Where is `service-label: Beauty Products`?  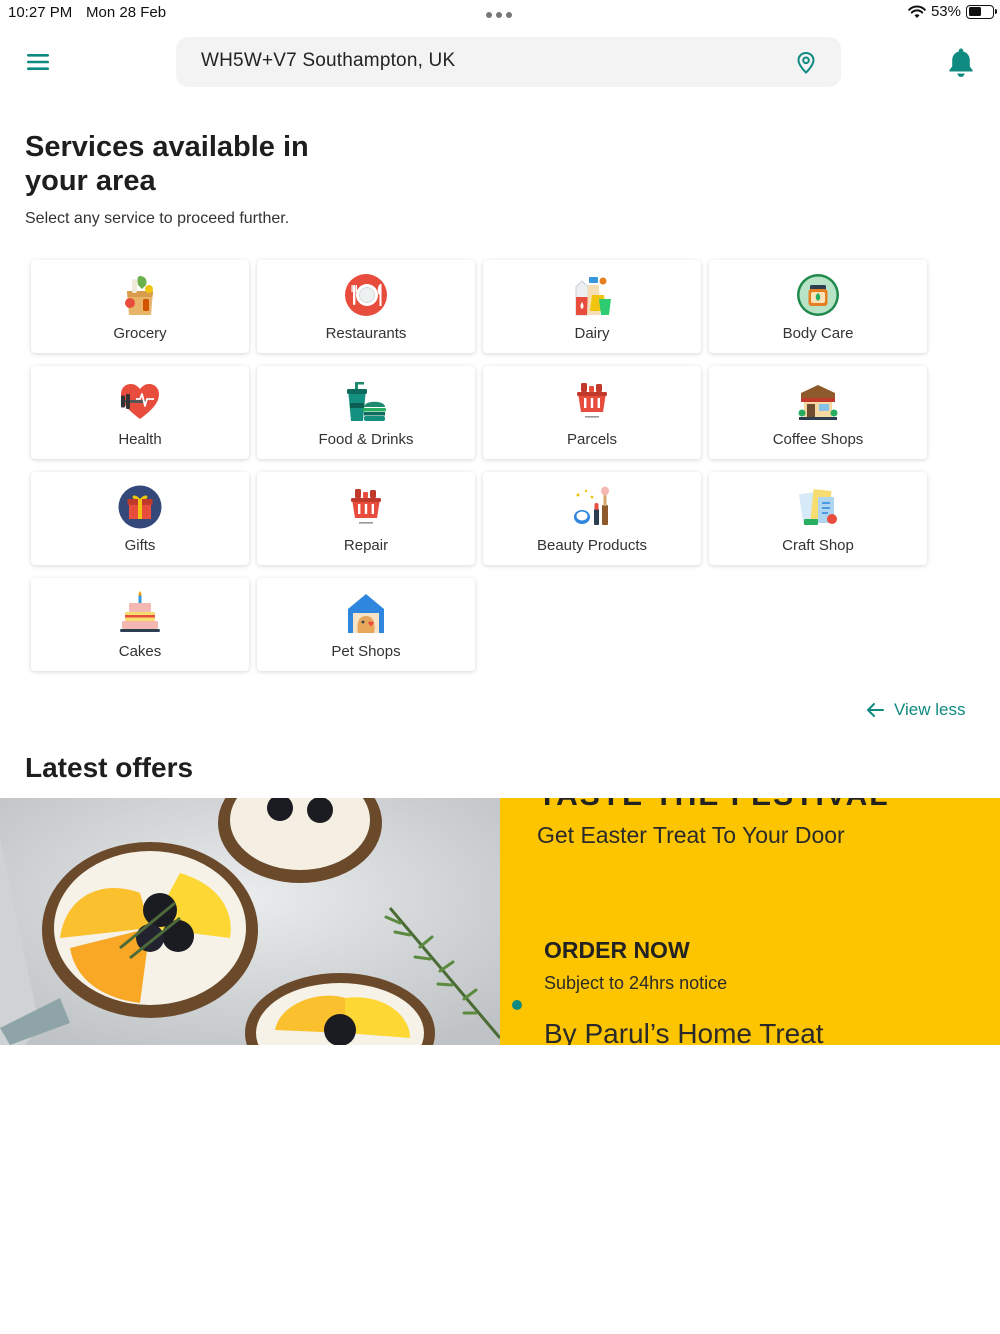
service-label: Beauty Products is located at coordinates (592, 545).